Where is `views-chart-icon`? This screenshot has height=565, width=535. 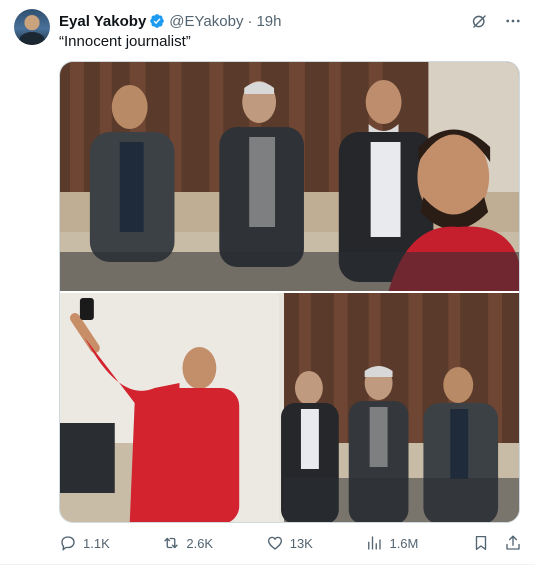 views-chart-icon is located at coordinates (375, 543).